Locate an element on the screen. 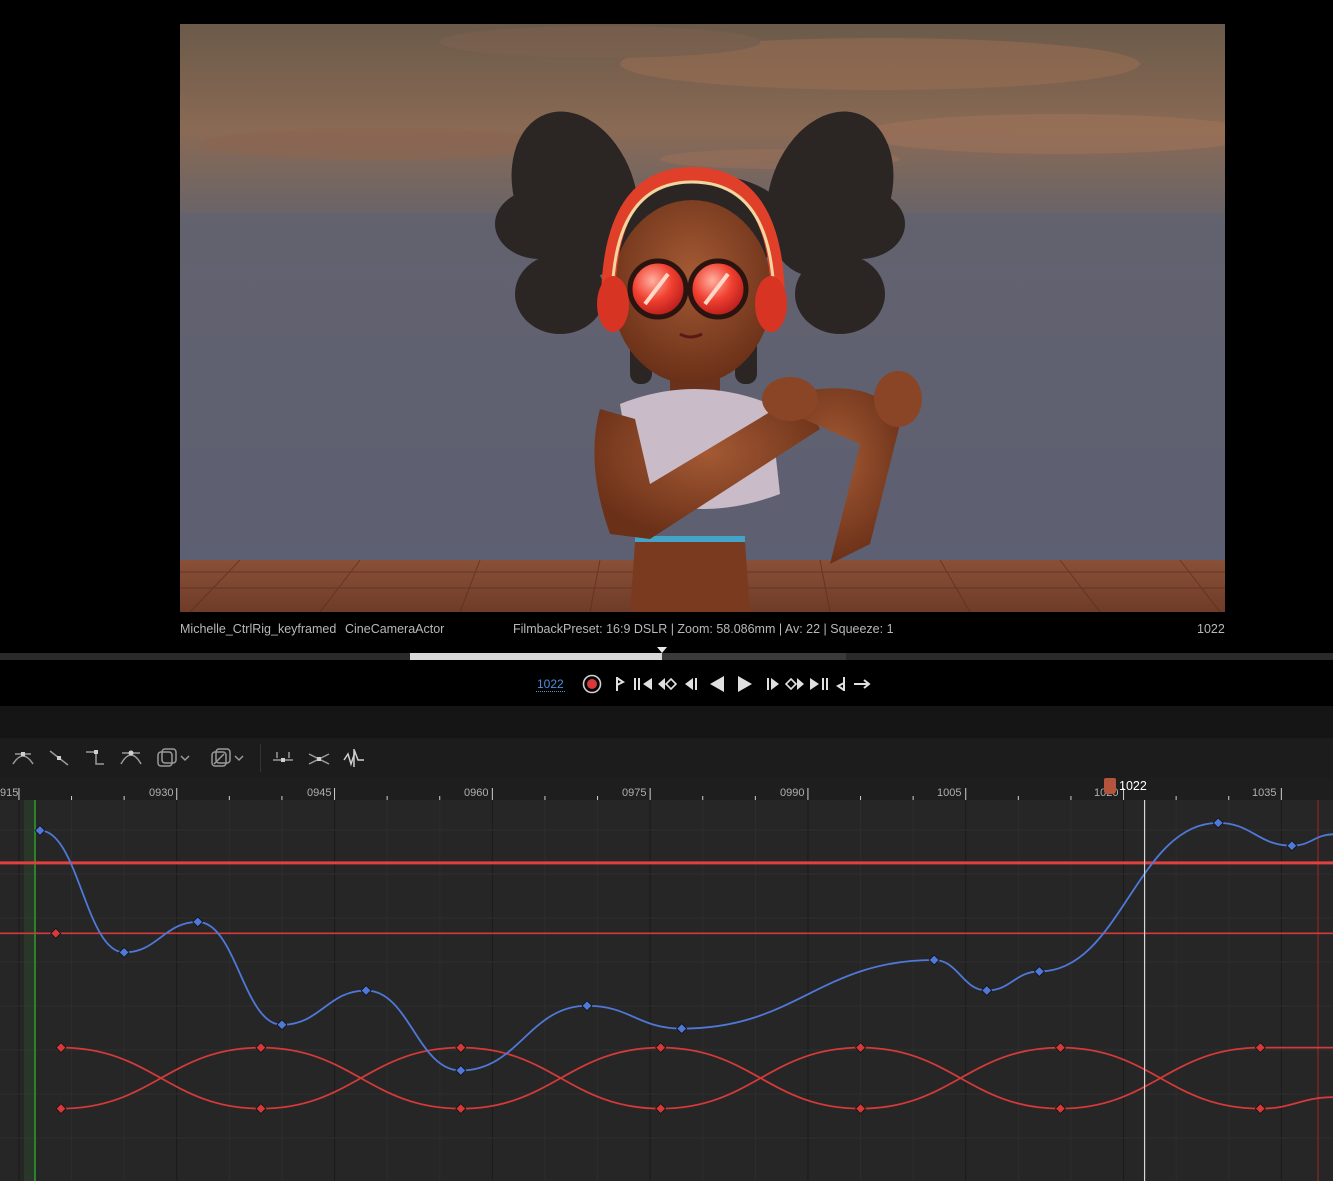 The width and height of the screenshot is (1333, 1181). flatten-tangents-button is located at coordinates (283, 758).